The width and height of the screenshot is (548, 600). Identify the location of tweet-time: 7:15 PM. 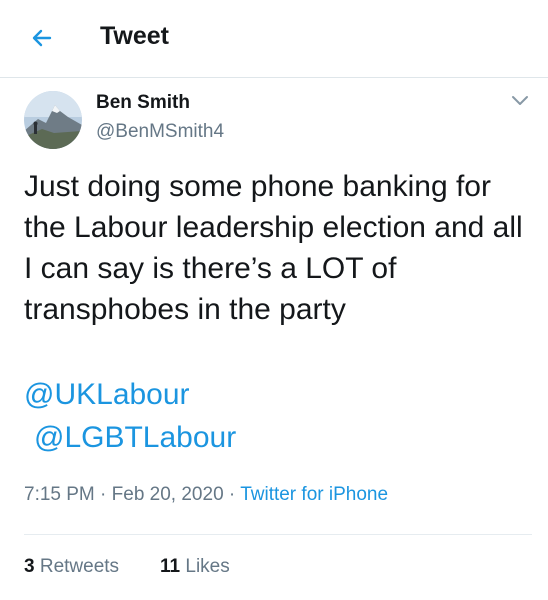
(59, 494).